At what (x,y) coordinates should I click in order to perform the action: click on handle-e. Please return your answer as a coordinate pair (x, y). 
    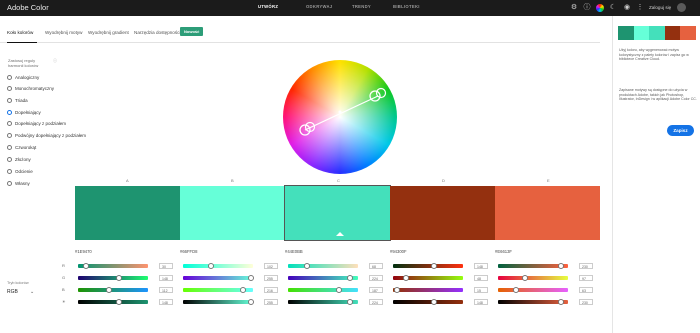
    Looking at the image, I should click on (381, 93).